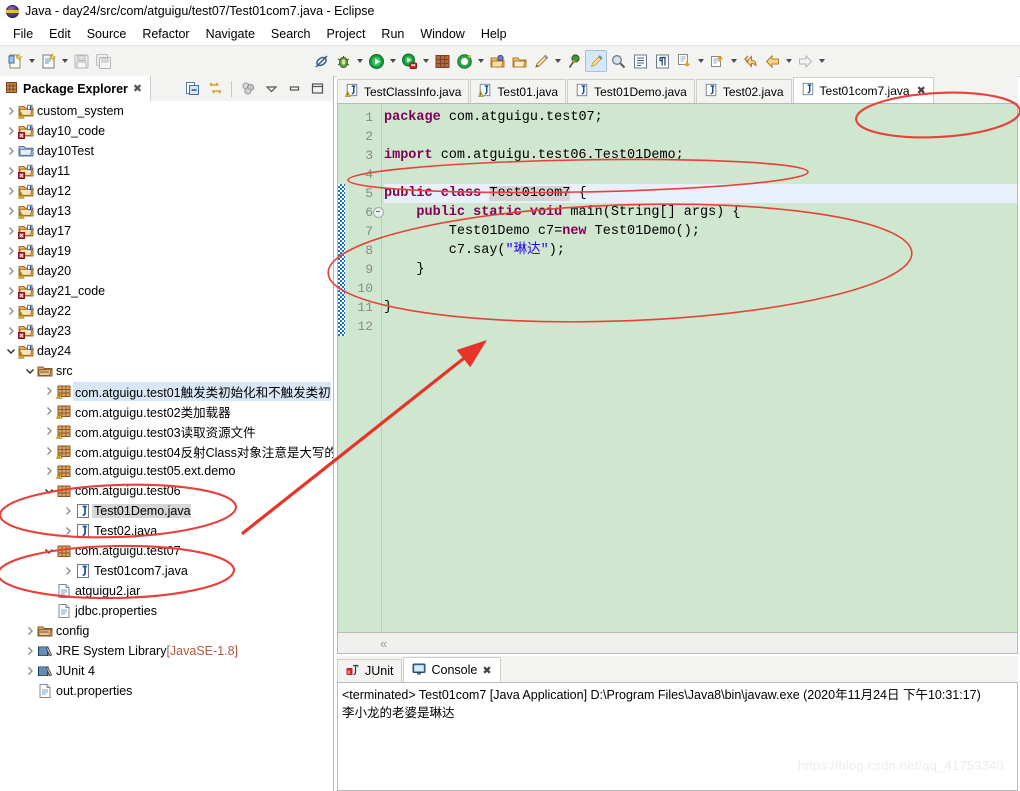 This screenshot has width=1020, height=791. What do you see at coordinates (743, 91) in the screenshot?
I see `editor-tab-test02-java: Test02.java` at bounding box center [743, 91].